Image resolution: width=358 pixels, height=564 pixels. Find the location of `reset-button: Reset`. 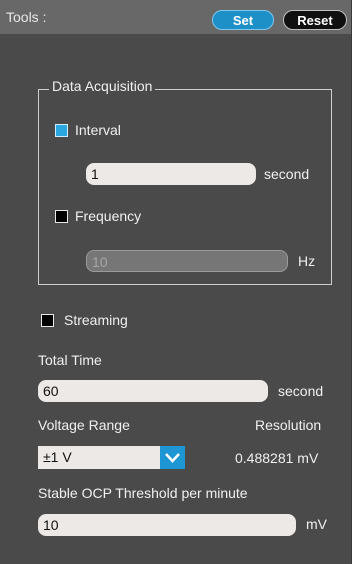

reset-button: Reset is located at coordinates (315, 20).